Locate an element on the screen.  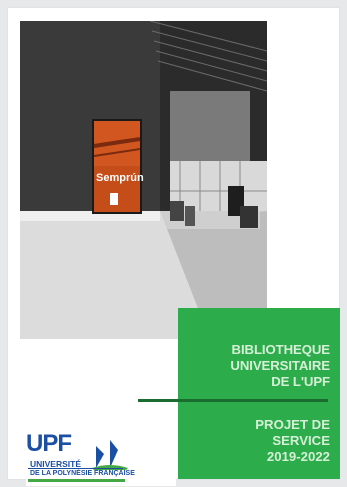
cover-title: BIBLIOTHEQUE UNIVERSITAIRE DE L'UPF is located at coordinates (255, 366).